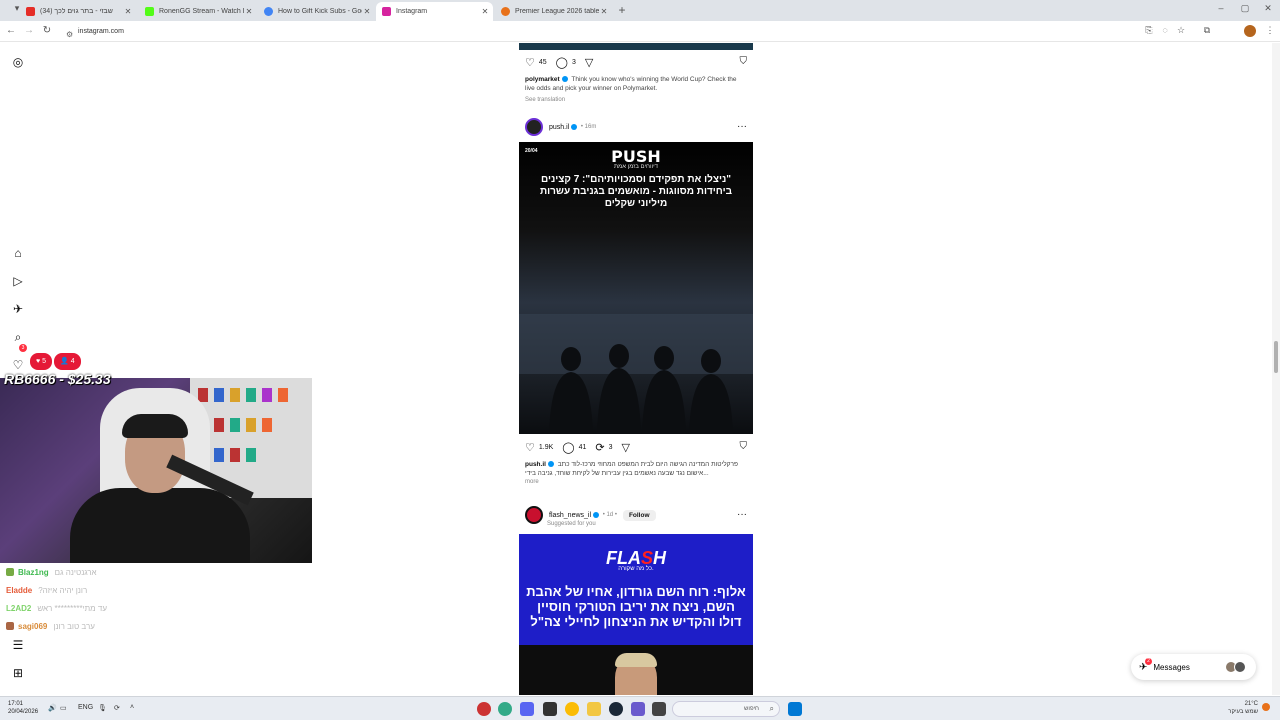 The image size is (1280, 720). Describe the element at coordinates (572, 709) in the screenshot. I see `chrome-icon` at that location.